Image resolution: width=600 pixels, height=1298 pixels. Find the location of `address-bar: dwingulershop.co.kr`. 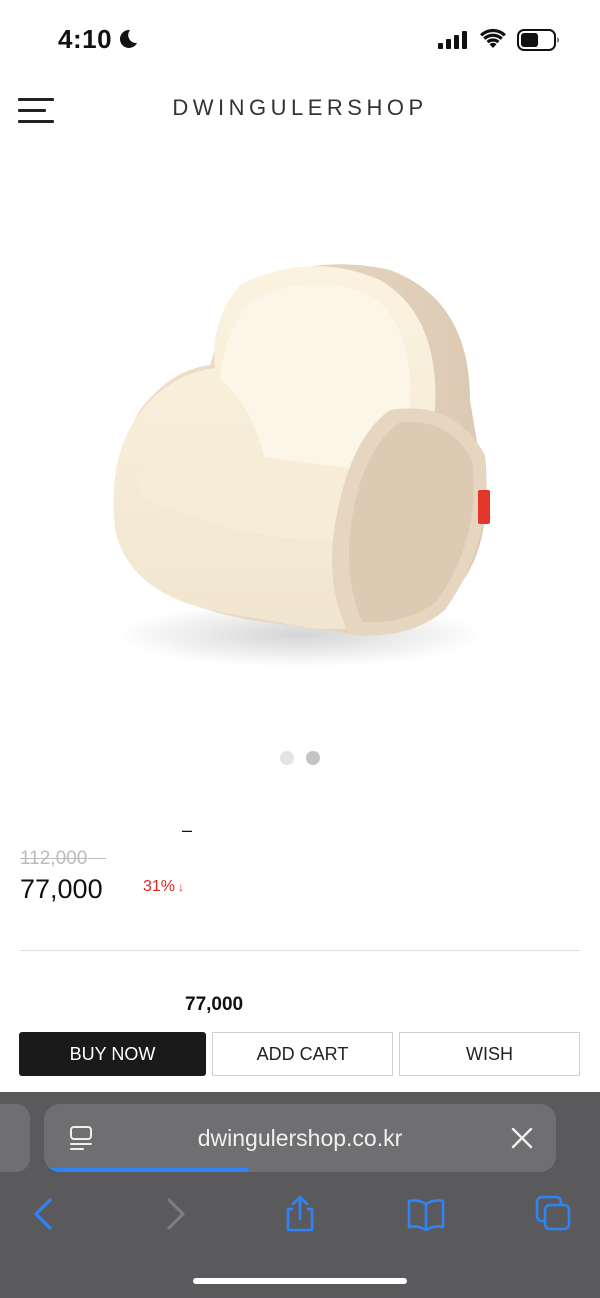

address-bar: dwingulershop.co.kr is located at coordinates (300, 1138).